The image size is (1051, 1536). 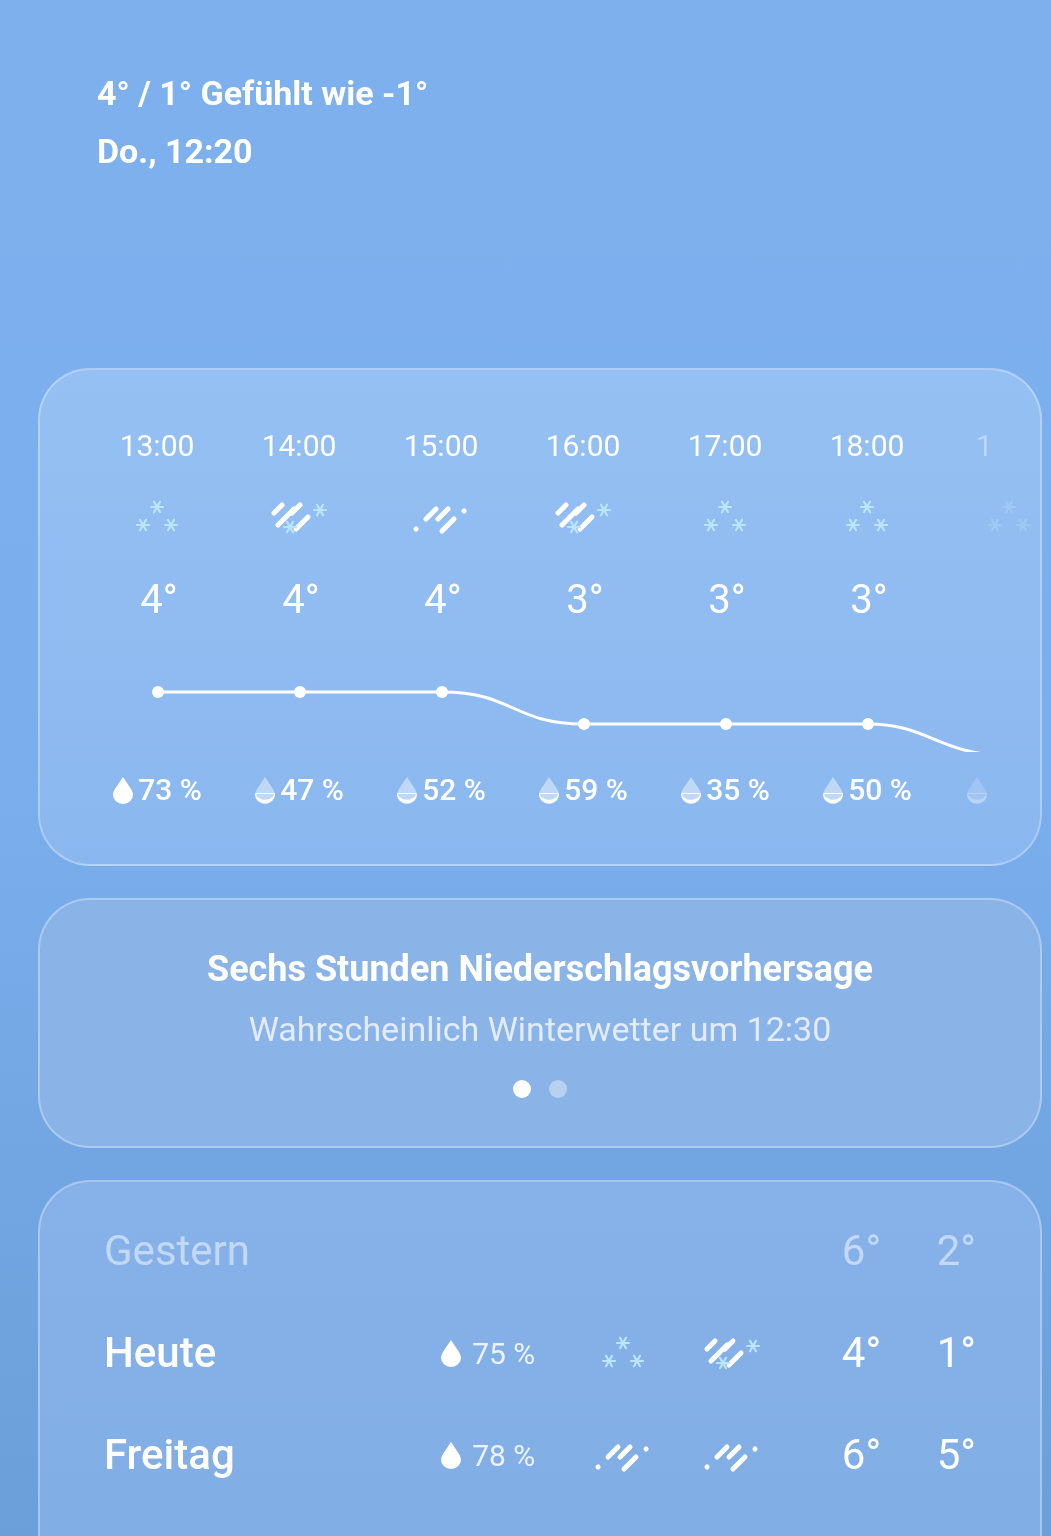 I want to click on precipitation-chance: 59 %, so click(x=596, y=790).